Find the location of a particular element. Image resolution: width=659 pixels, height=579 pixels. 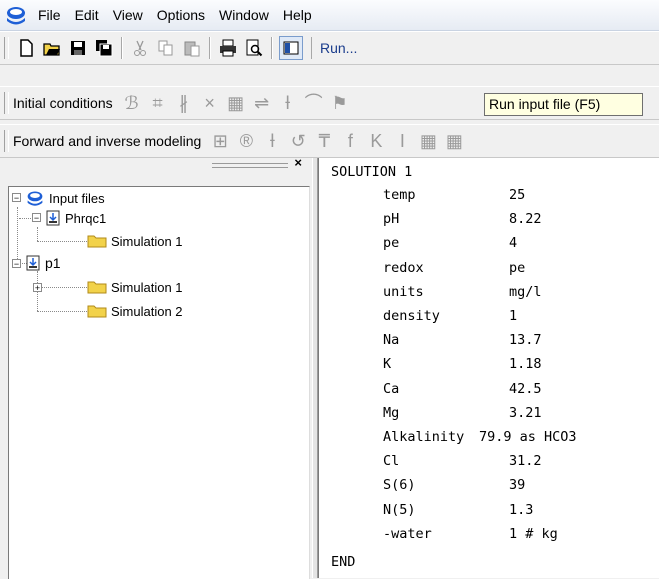

gas-phase-icon: ⌒ is located at coordinates (314, 103).